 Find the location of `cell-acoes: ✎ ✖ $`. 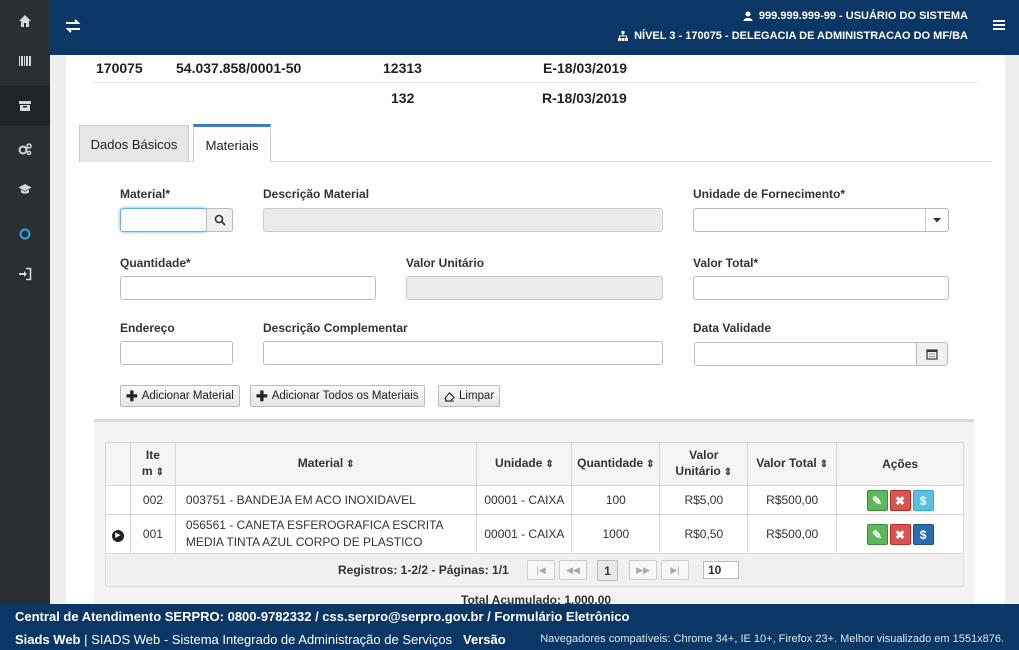

cell-acoes: ✎ ✖ $ is located at coordinates (900, 534).